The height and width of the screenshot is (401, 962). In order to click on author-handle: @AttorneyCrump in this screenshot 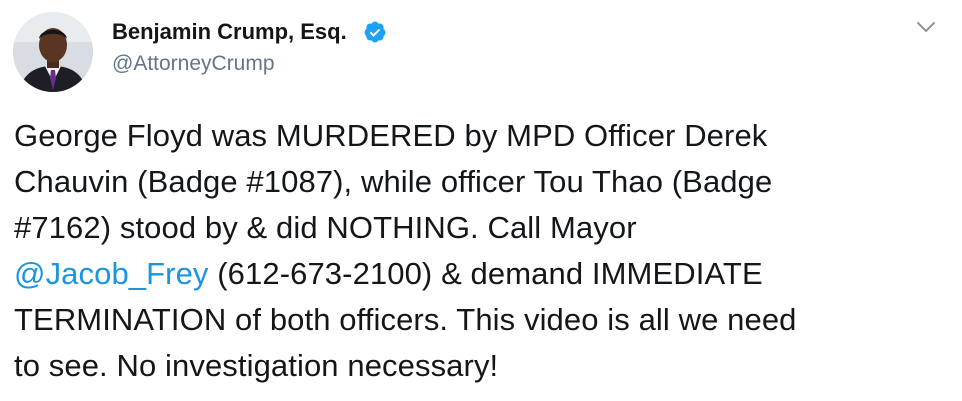, I will do `click(193, 64)`.